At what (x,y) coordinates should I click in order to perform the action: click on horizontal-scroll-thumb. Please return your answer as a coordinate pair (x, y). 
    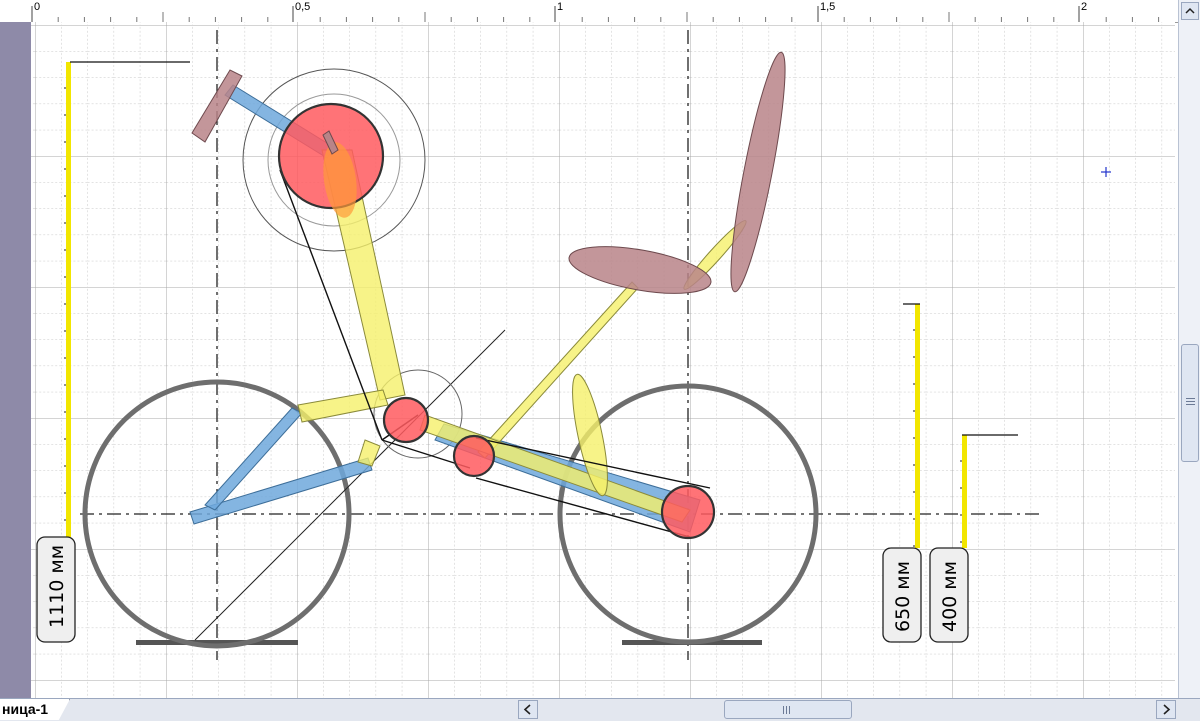
    Looking at the image, I should click on (788, 709).